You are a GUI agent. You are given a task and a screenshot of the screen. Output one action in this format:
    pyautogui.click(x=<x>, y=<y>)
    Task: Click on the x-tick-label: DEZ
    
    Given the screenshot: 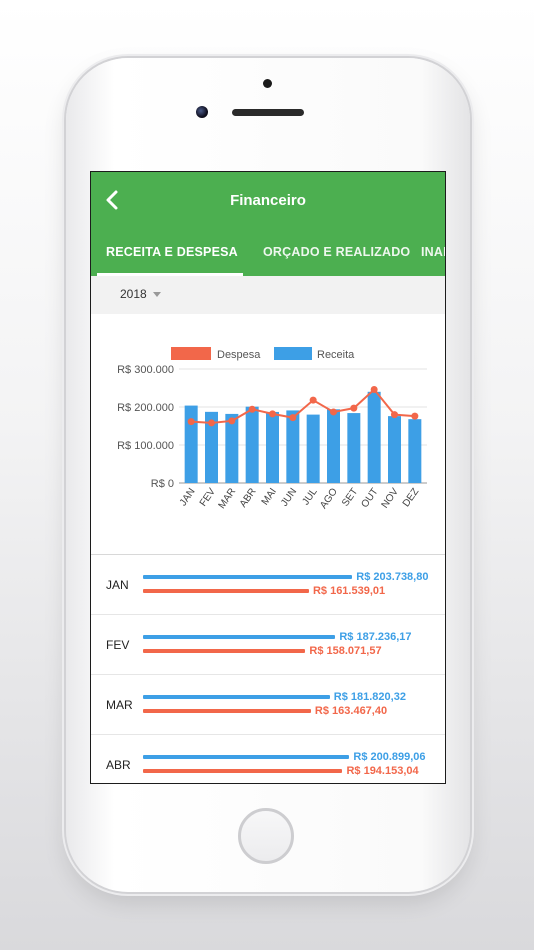 What is the action you would take?
    pyautogui.click(x=411, y=497)
    